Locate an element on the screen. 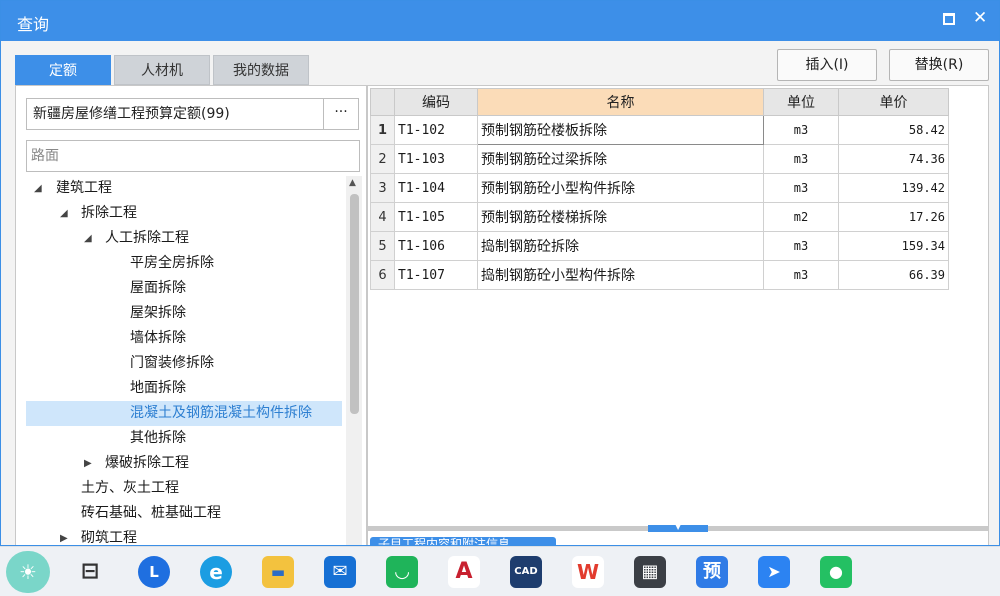 The image size is (1000, 596). tree-item: 其他拆除 is located at coordinates (184, 438).